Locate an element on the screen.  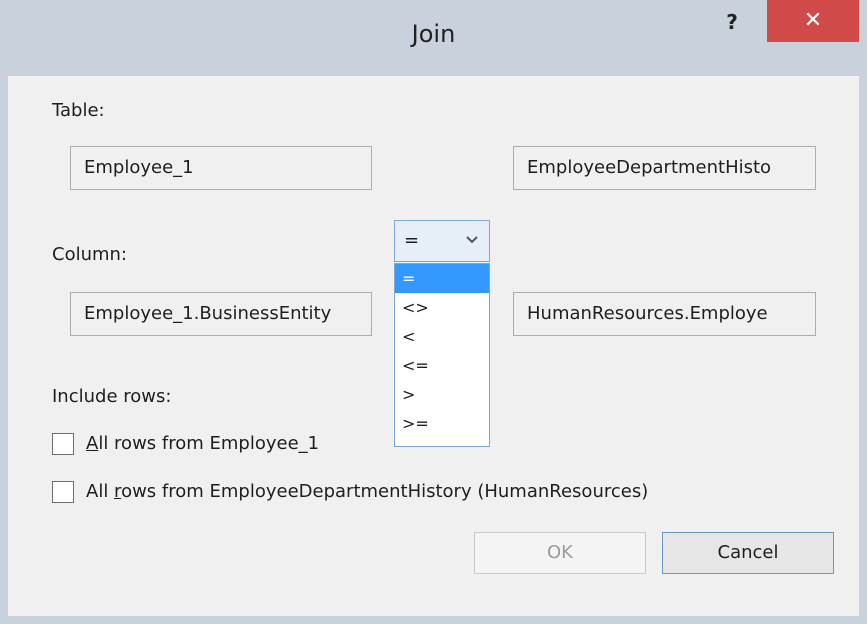
close-icon: ✕ is located at coordinates (813, 20).